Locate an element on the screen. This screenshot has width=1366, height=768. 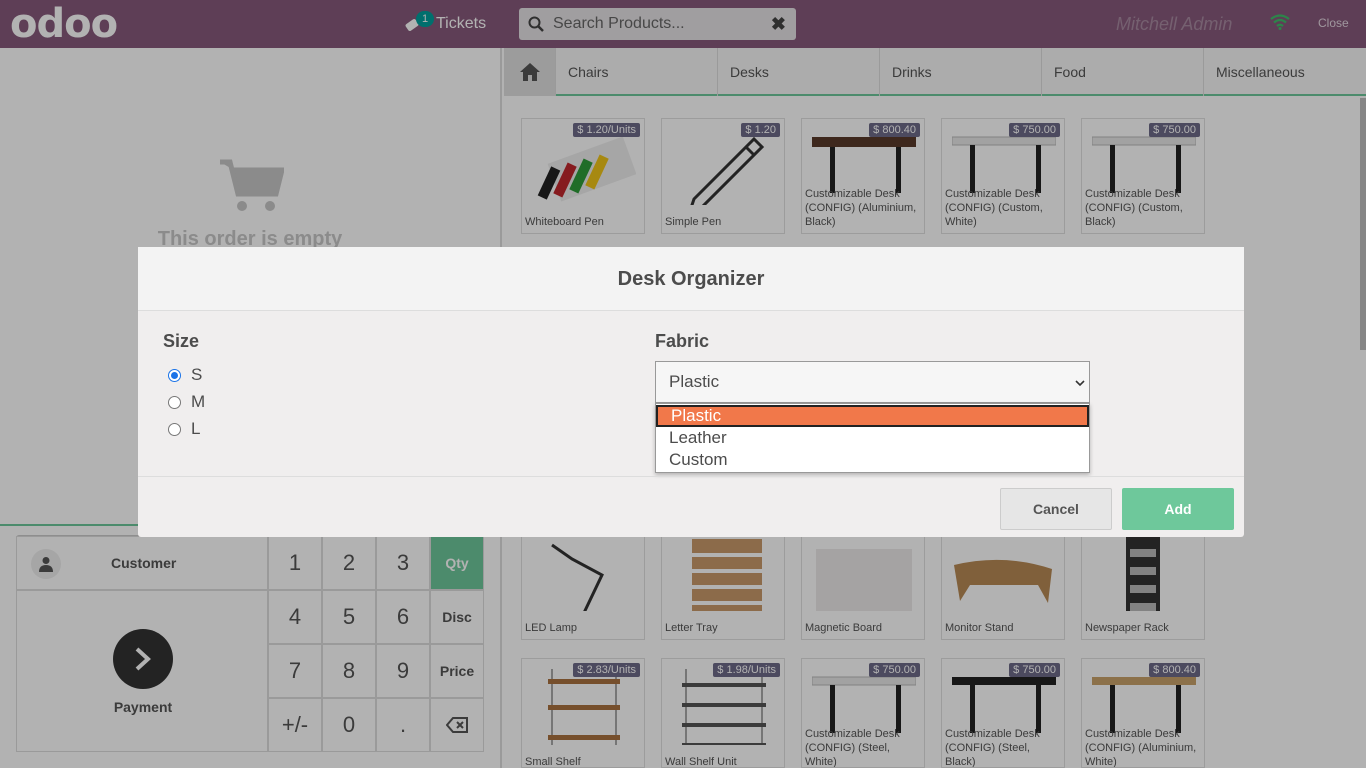
size-option-m: M is located at coordinates (186, 402).